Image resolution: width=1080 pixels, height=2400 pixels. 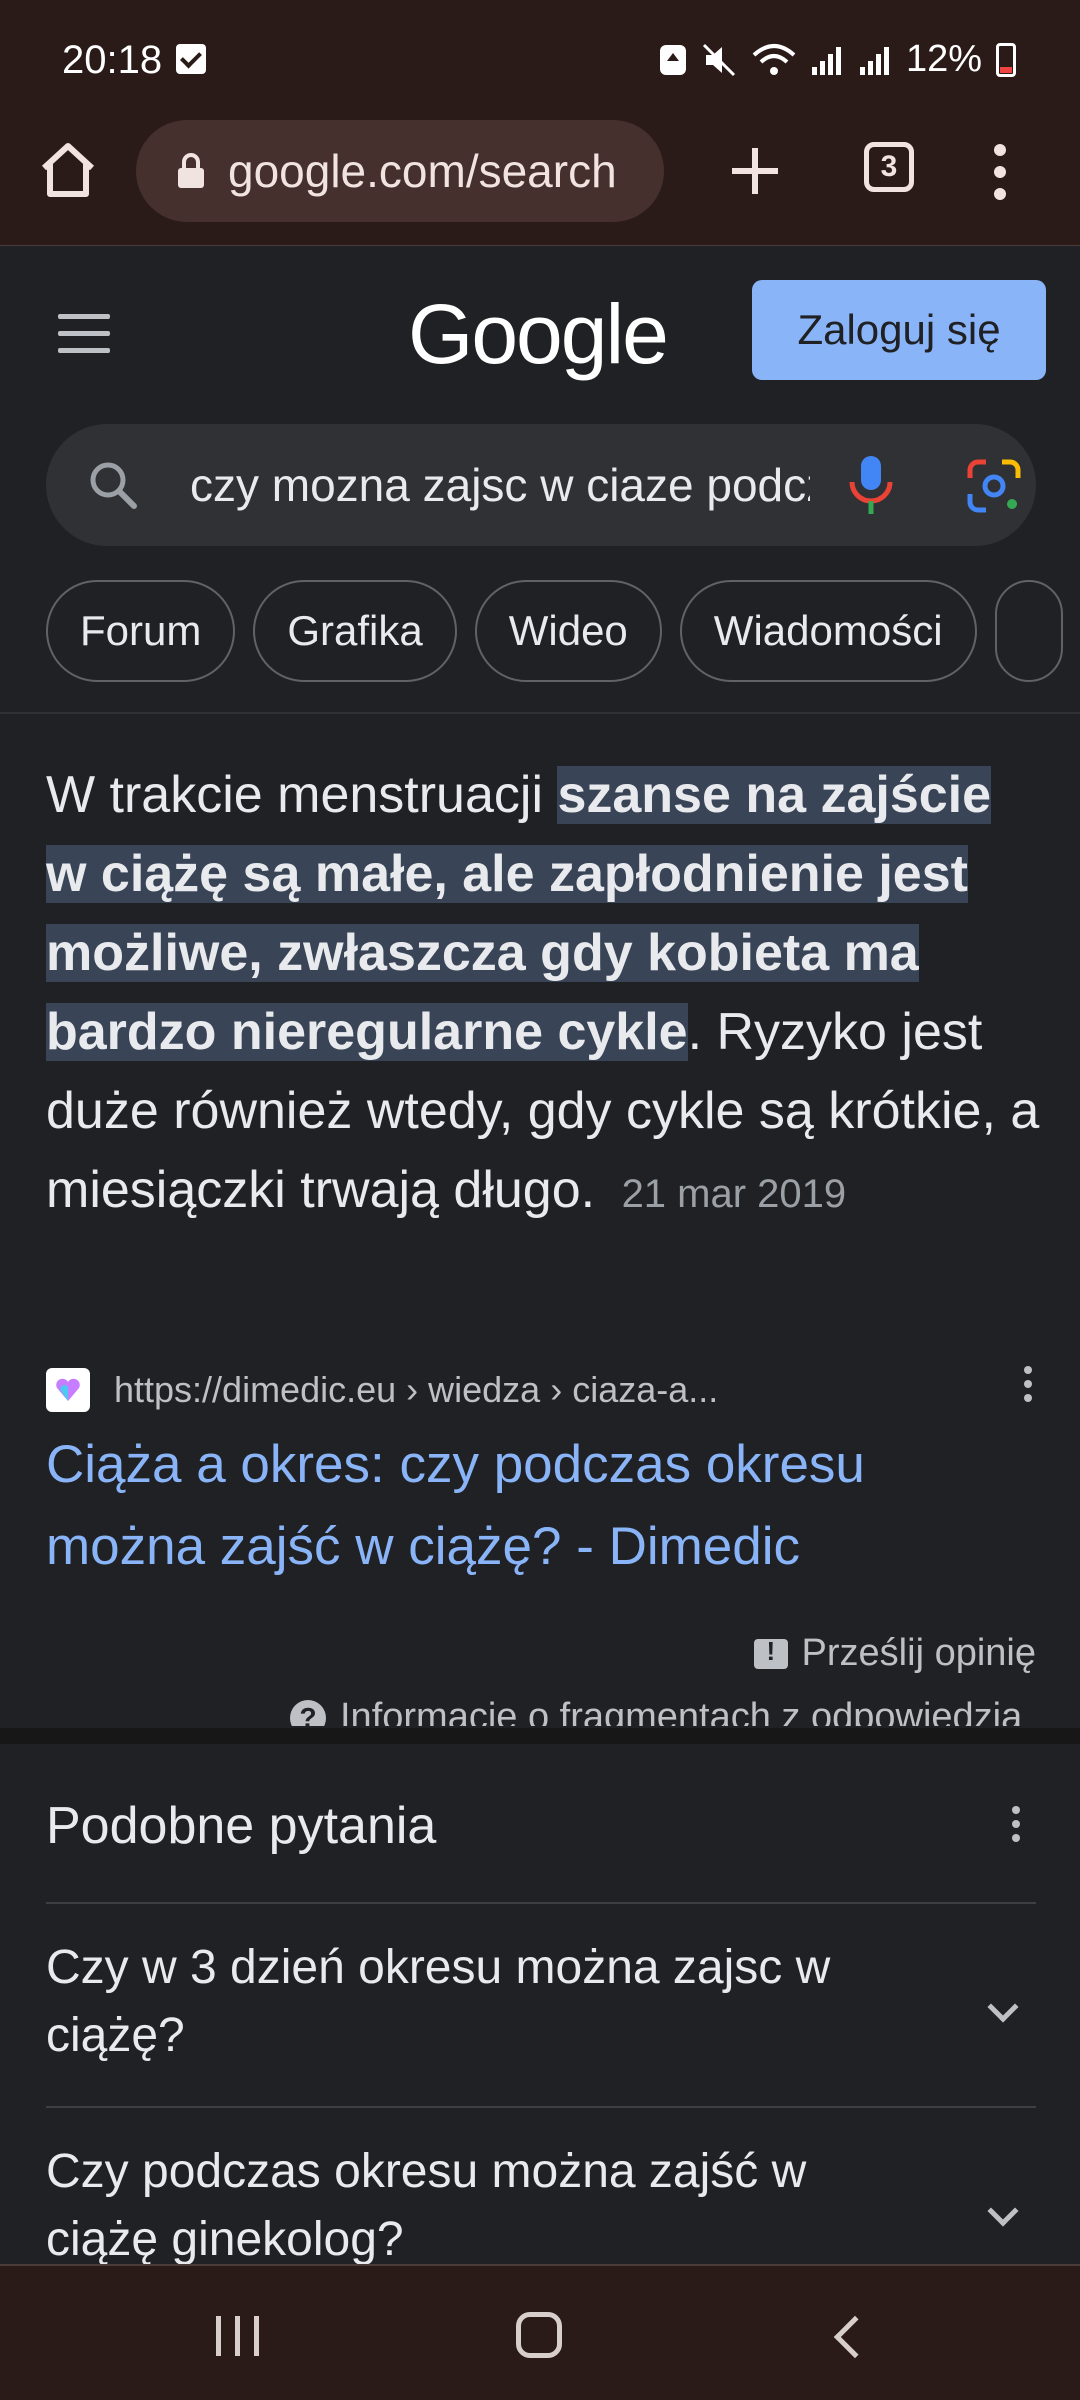 I want to click on lock-icon, so click(x=191, y=170).